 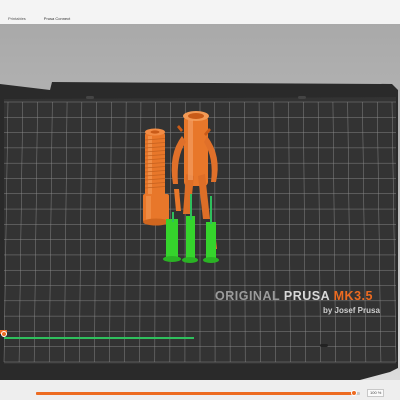 I want to click on bed-brand-prusa: PRUSA, so click(x=309, y=296).